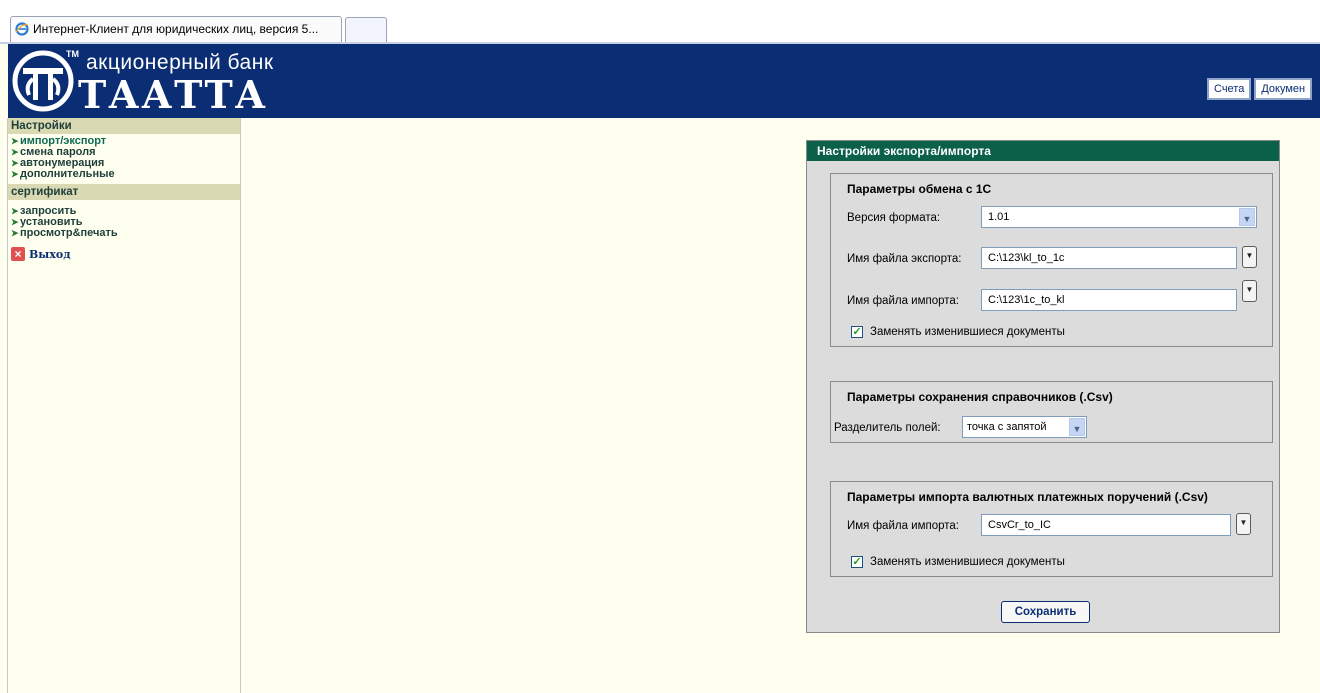  Describe the element at coordinates (1243, 524) in the screenshot. I see `currency-import-browse-button: ▼` at that location.